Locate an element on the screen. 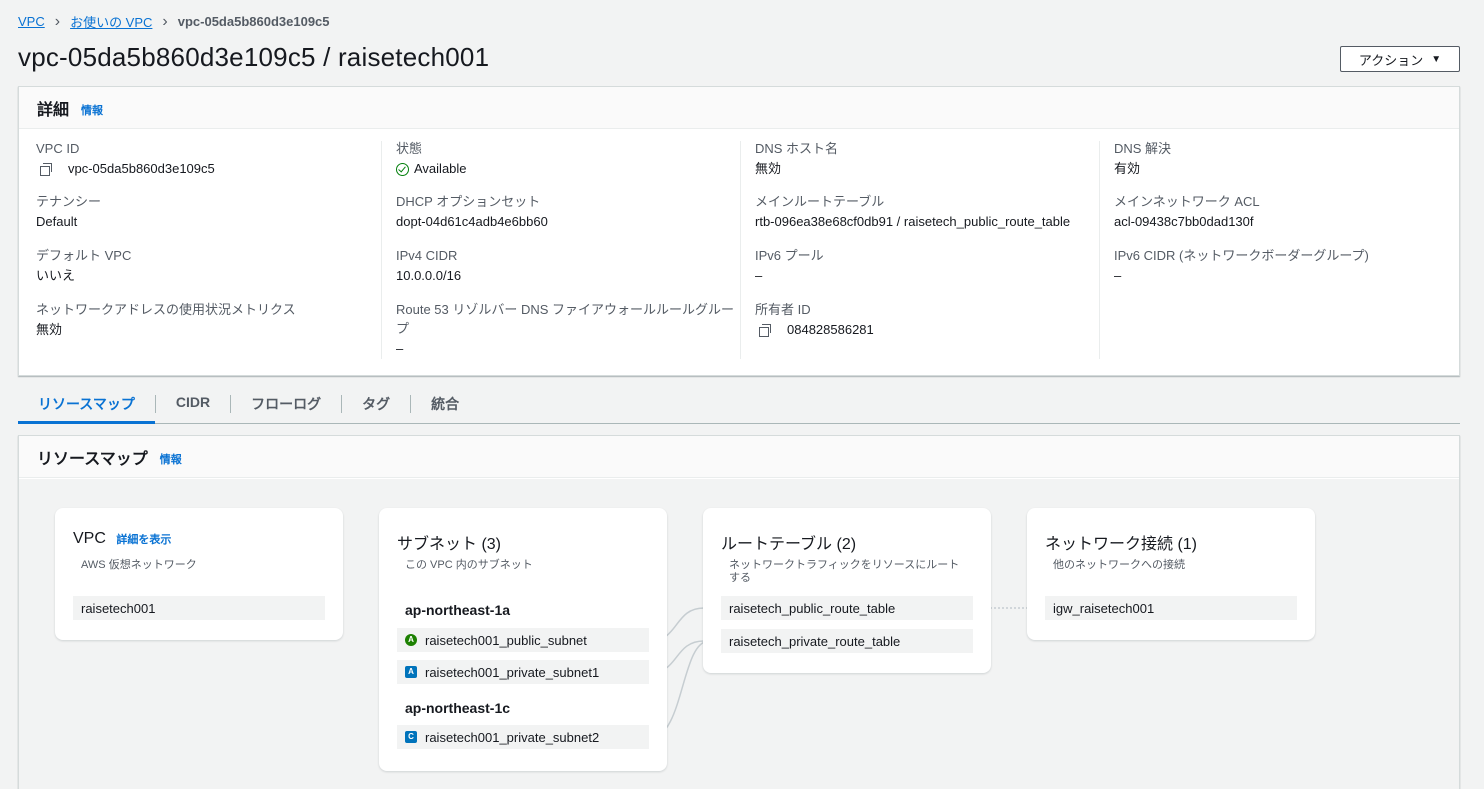 The image size is (1484, 789). route-table-node-private: raisetech_private_route_table is located at coordinates (847, 641).